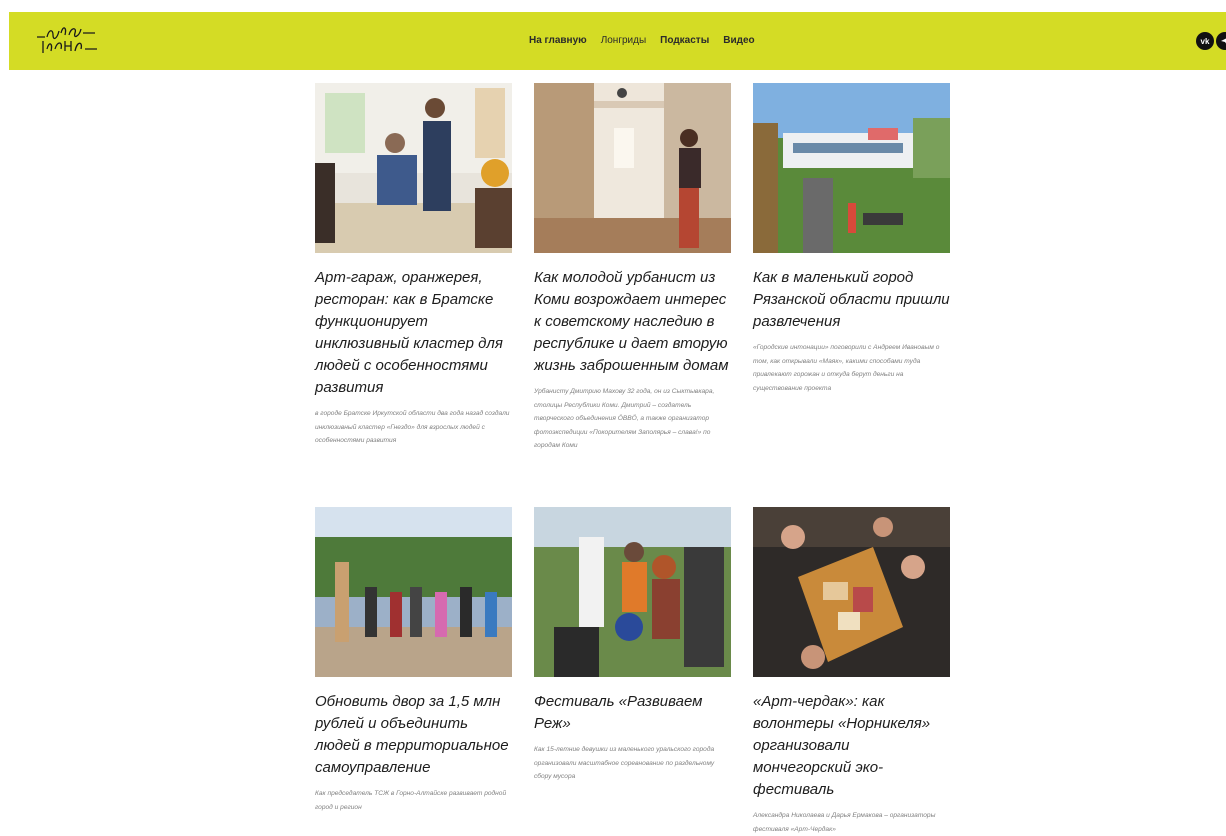  I want to click on site-header: На главную Лонгриды Подкасты Видео vk, so click(617, 41).